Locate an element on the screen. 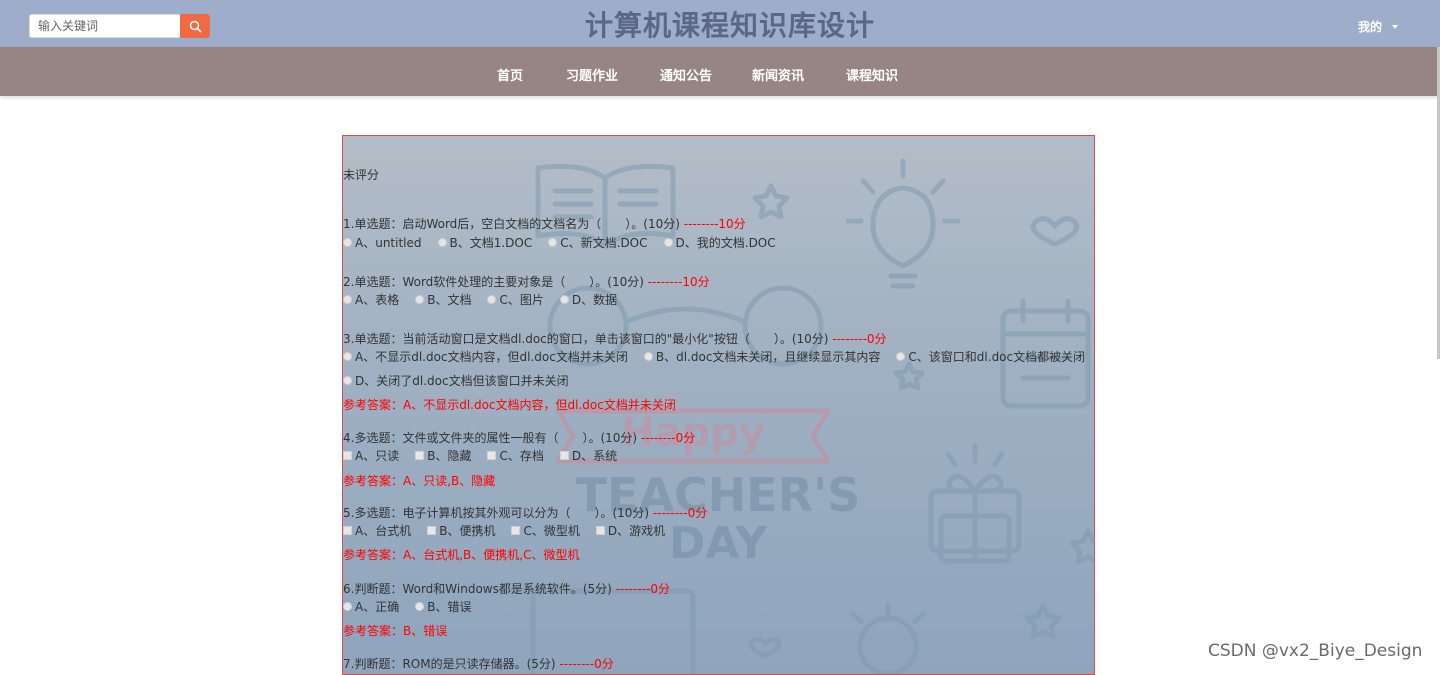  option-a: A、台式机 is located at coordinates (377, 530).